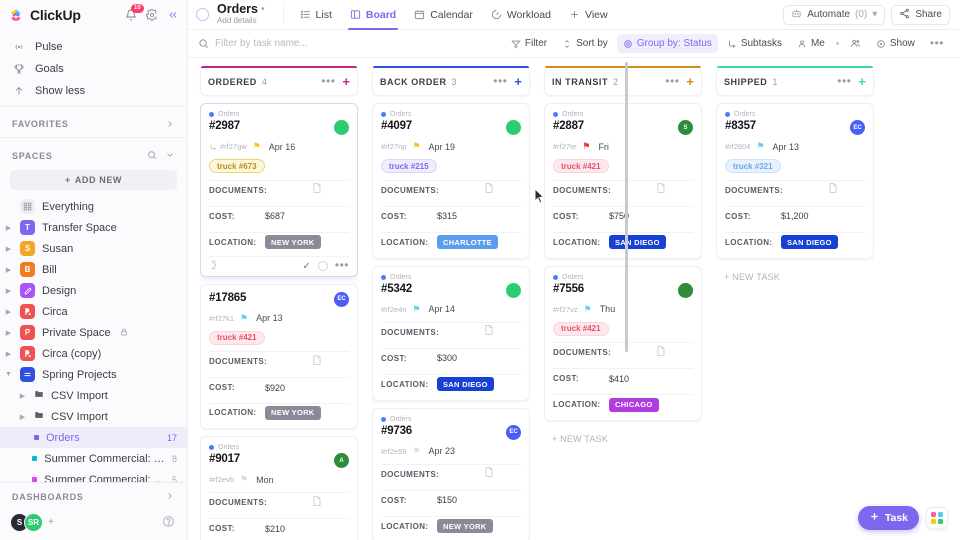  What do you see at coordinates (93, 437) in the screenshot?
I see `sidebar-item-orders: Orders 17` at bounding box center [93, 437].